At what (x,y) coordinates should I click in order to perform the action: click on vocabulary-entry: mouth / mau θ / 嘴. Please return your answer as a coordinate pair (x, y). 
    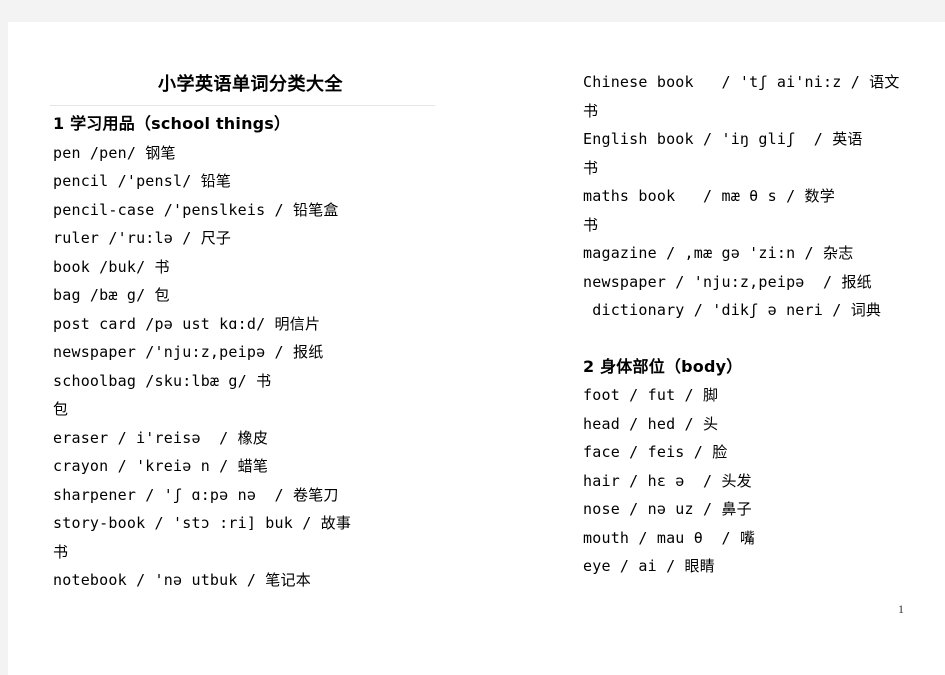
    Looking at the image, I should click on (669, 537).